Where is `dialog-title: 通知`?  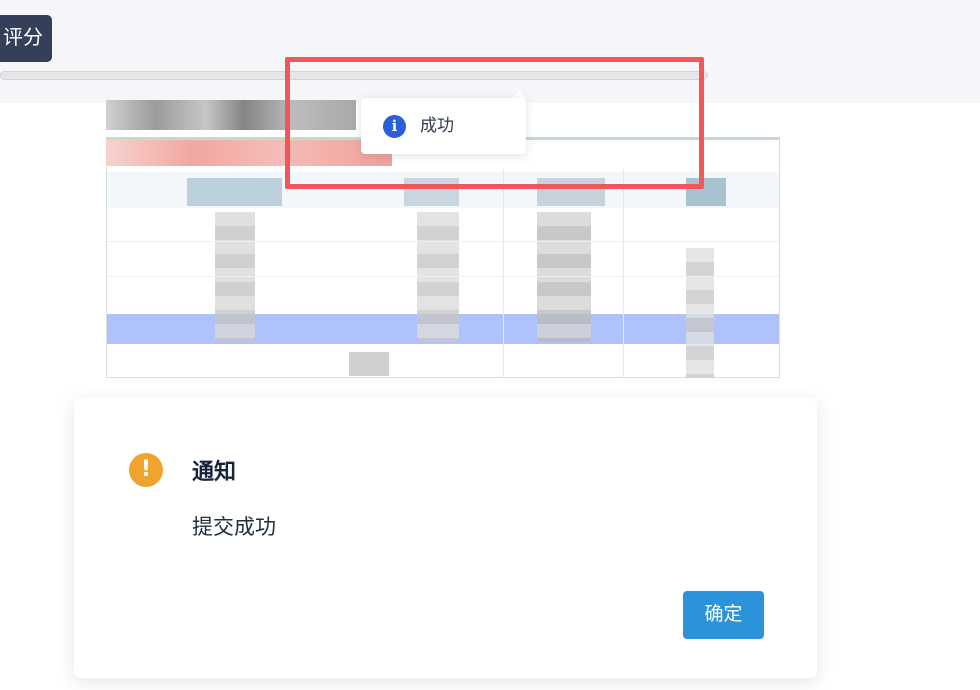
dialog-title: 通知 is located at coordinates (214, 472).